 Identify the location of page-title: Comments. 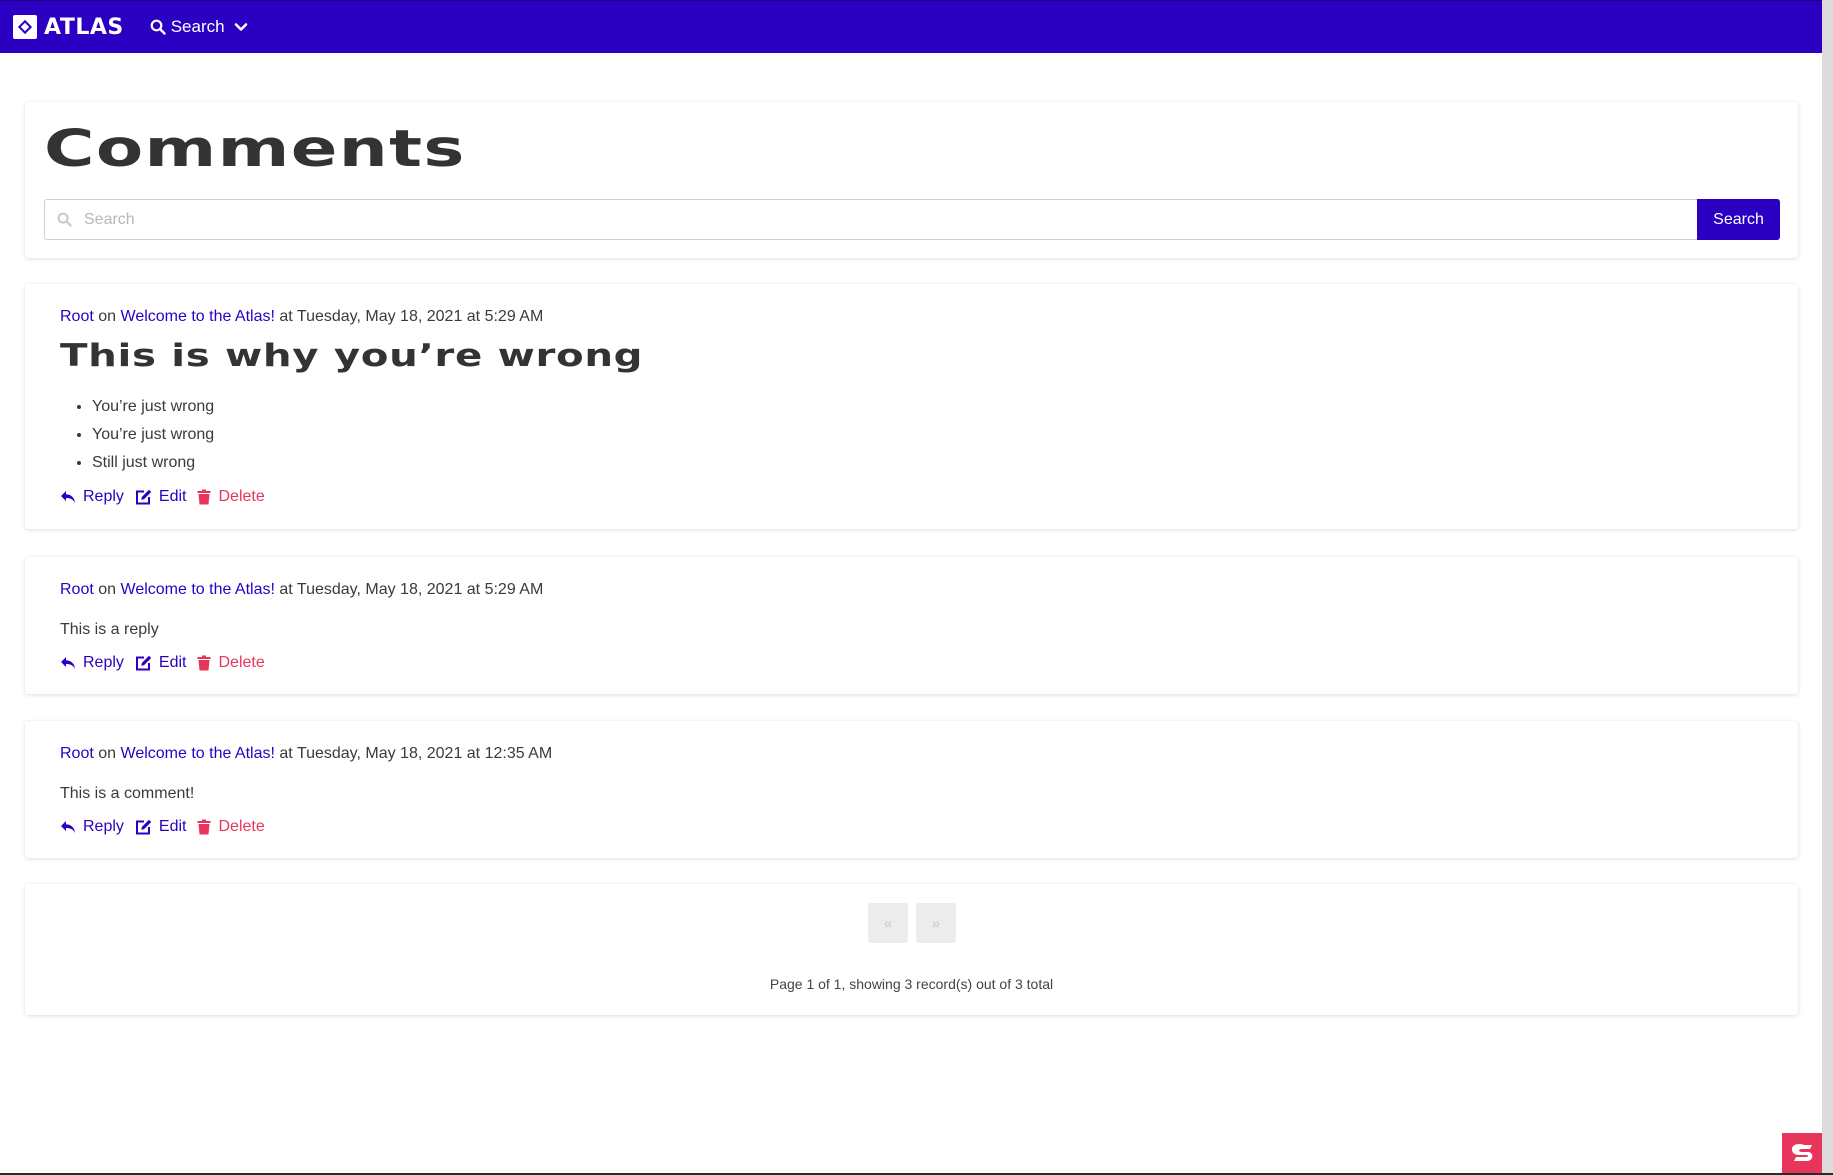
(255, 149).